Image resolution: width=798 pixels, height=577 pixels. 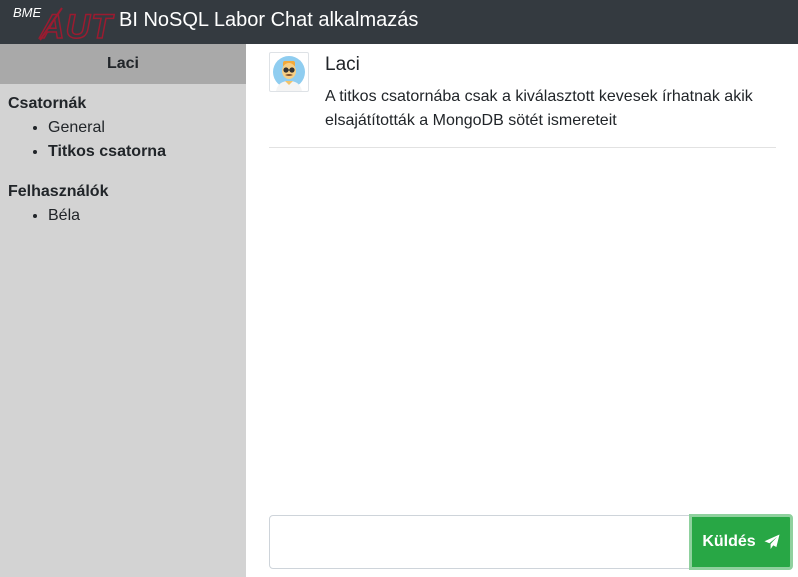 I want to click on message-composer: Küldés, so click(x=531, y=542).